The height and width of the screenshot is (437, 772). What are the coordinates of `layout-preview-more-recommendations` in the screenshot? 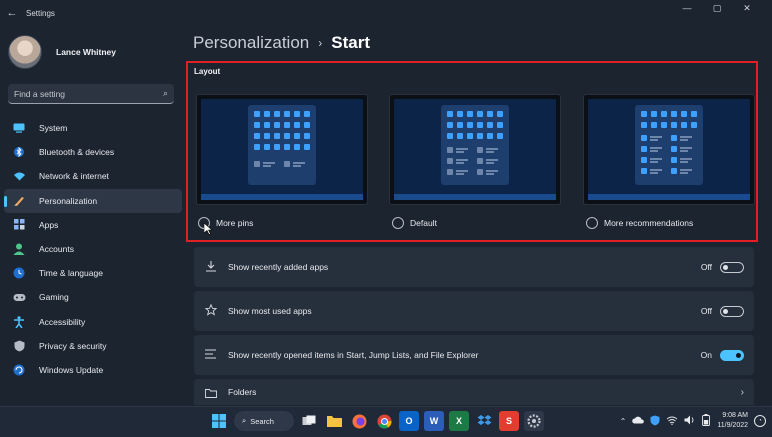 It's located at (669, 149).